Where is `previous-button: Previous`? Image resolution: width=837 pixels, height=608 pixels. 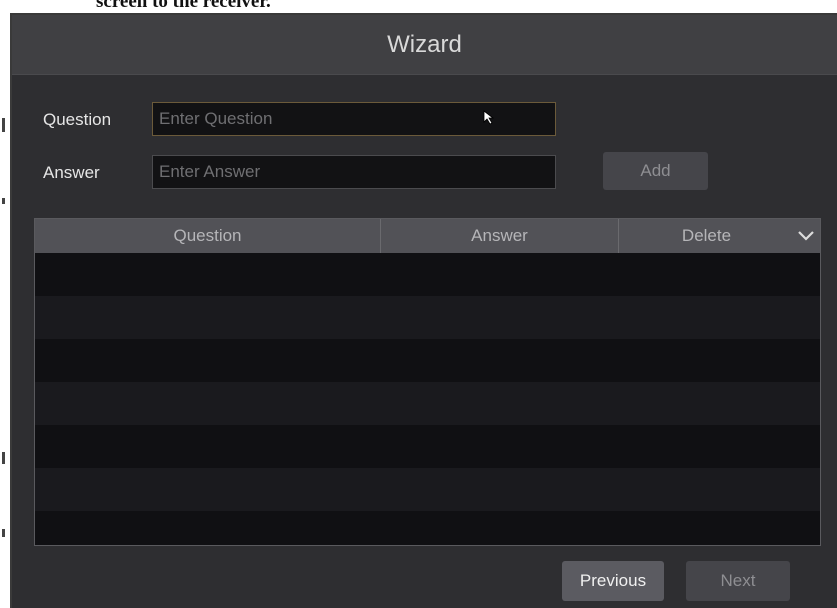
previous-button: Previous is located at coordinates (613, 581).